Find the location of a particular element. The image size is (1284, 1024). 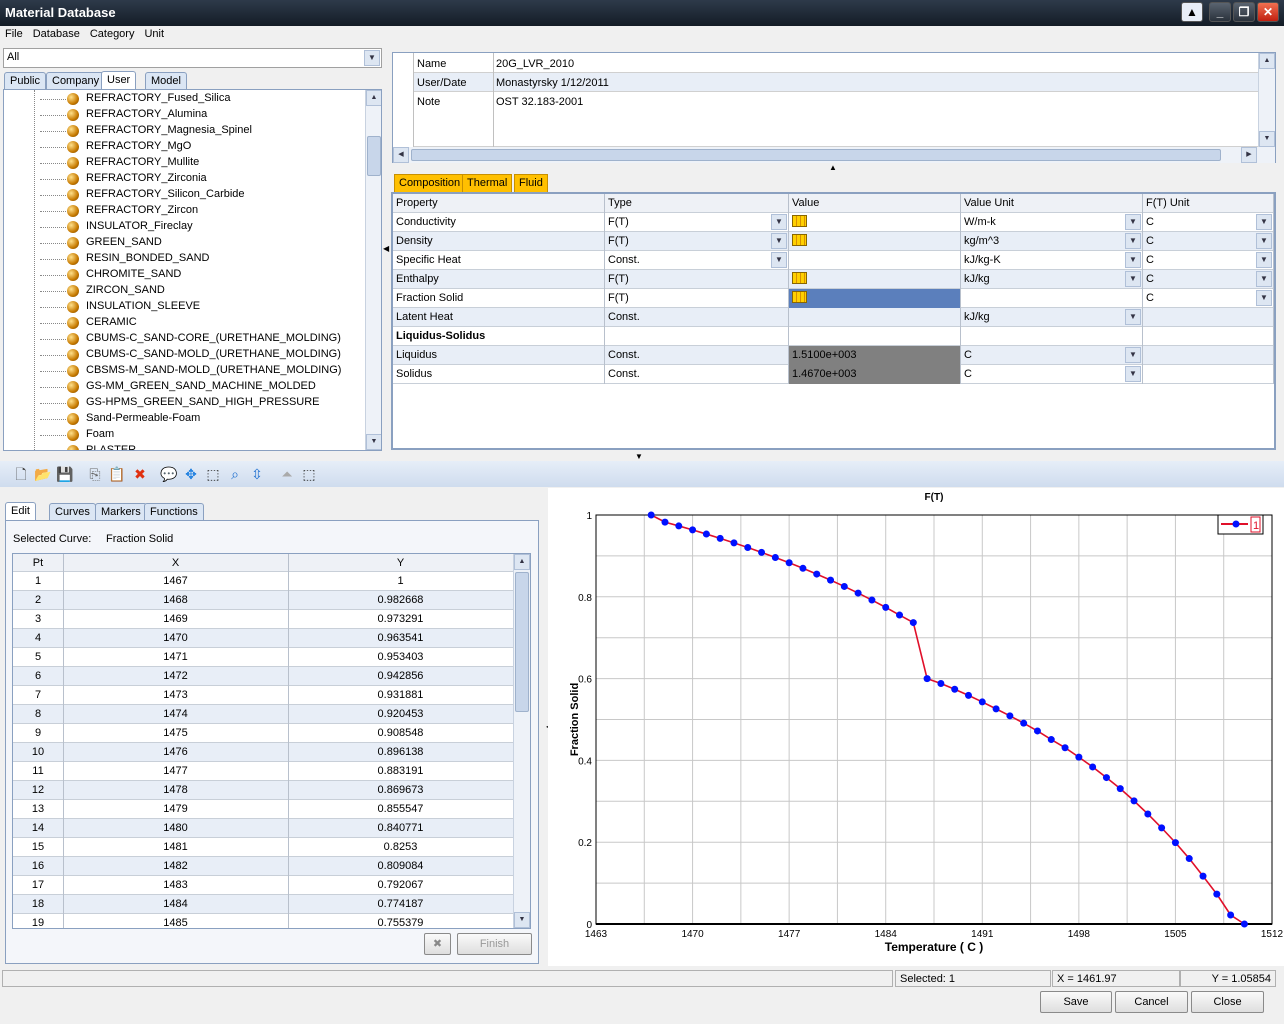

delete-point-button: ✖ is located at coordinates (437, 944).